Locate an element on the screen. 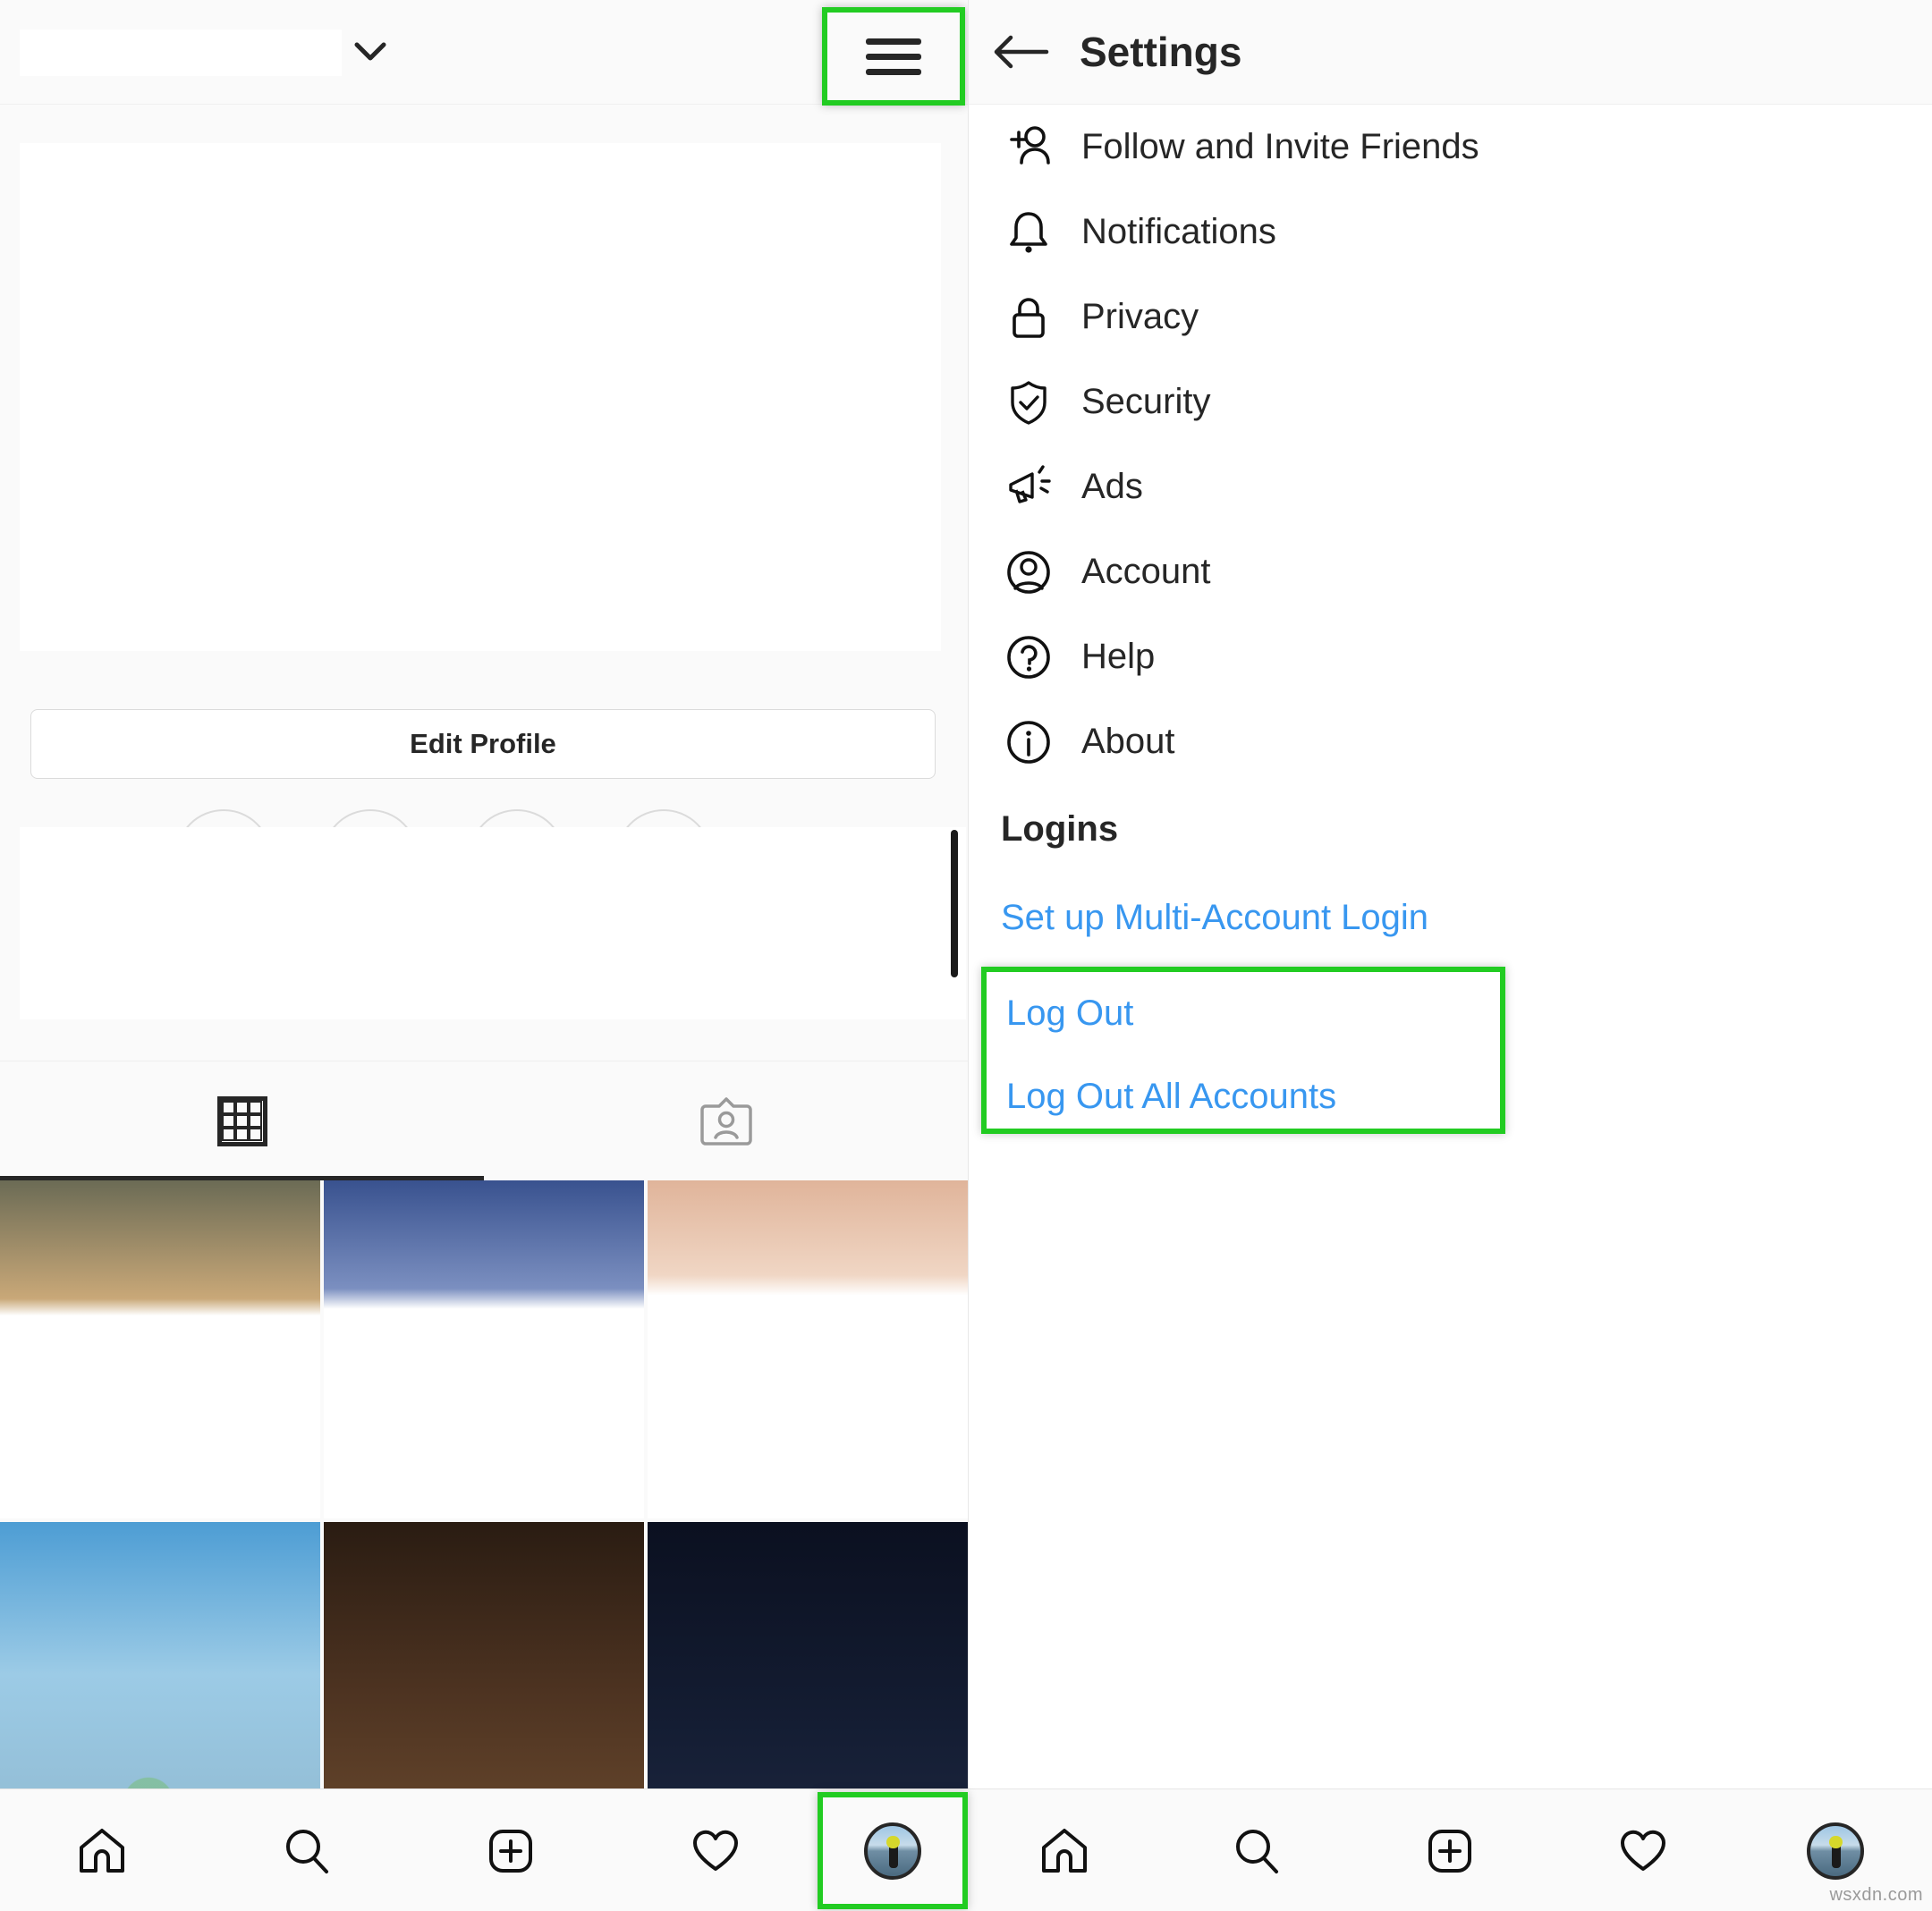 This screenshot has width=1932, height=1911. chevron-down-icon is located at coordinates (370, 52).